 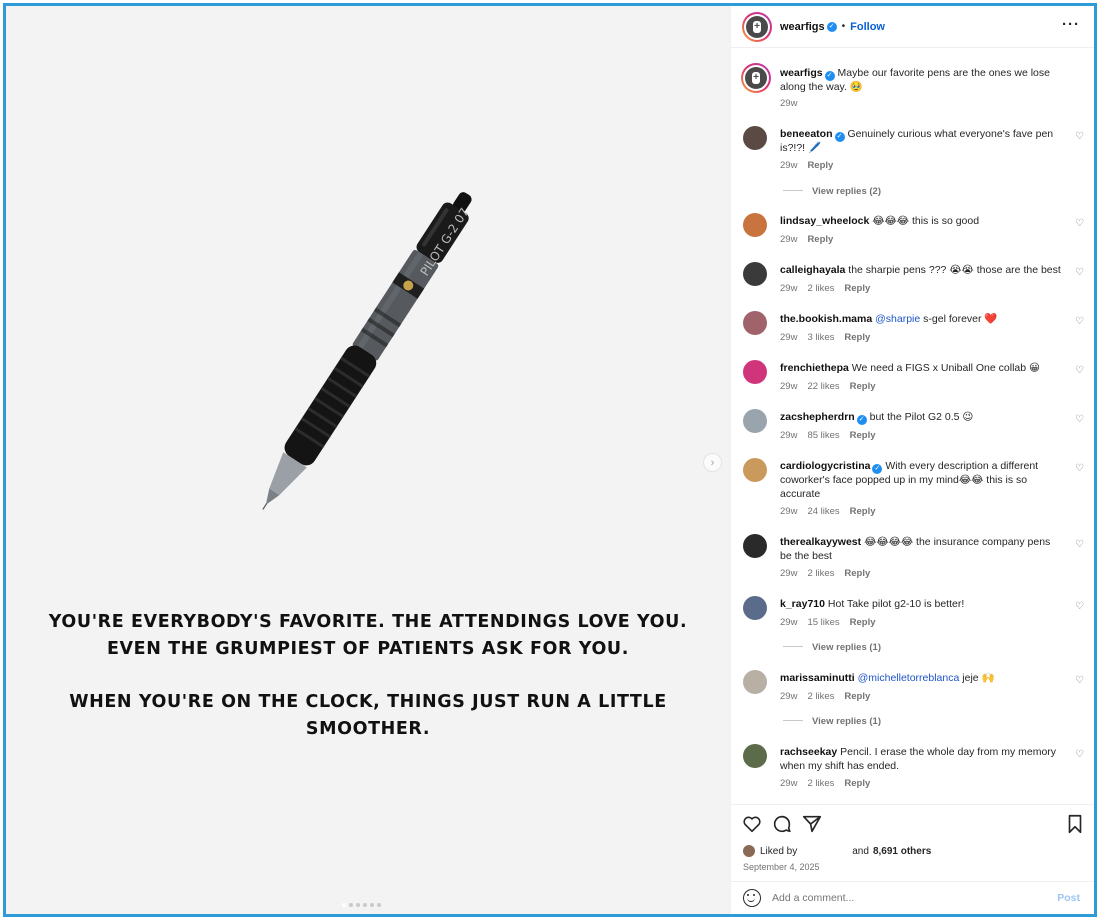 I want to click on comment-likes: 24 likes, so click(x=823, y=511).